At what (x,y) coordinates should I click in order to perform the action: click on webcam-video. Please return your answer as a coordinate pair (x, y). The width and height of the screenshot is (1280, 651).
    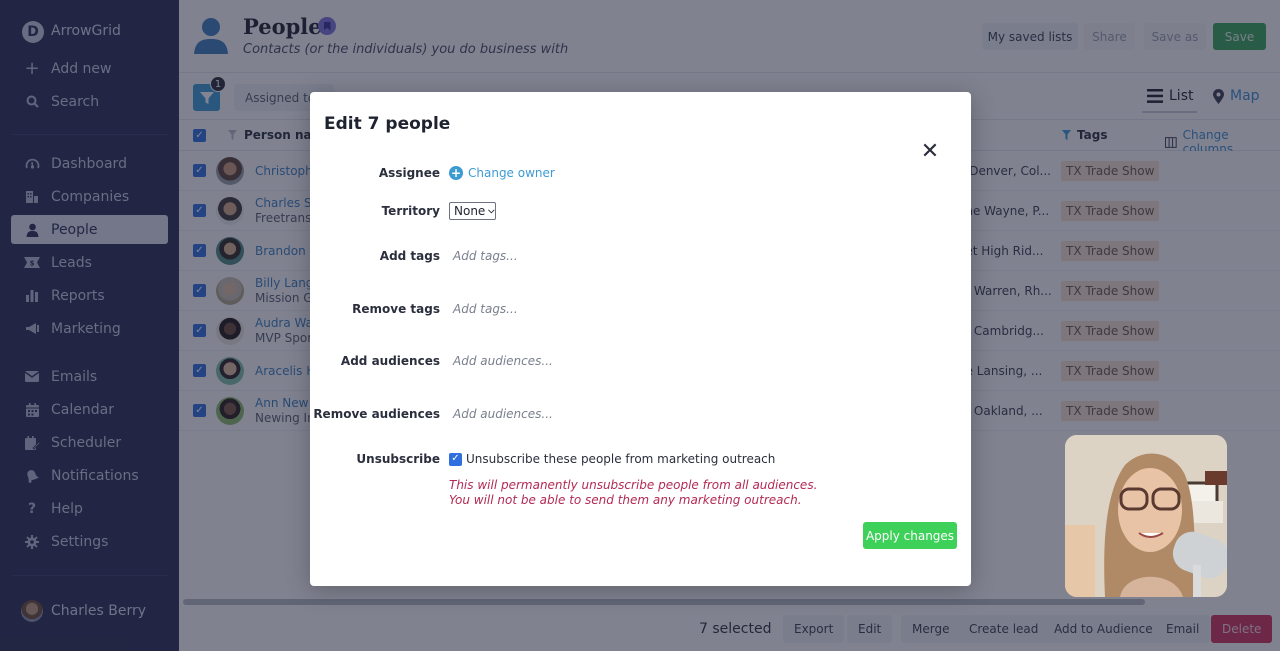
    Looking at the image, I should click on (1146, 516).